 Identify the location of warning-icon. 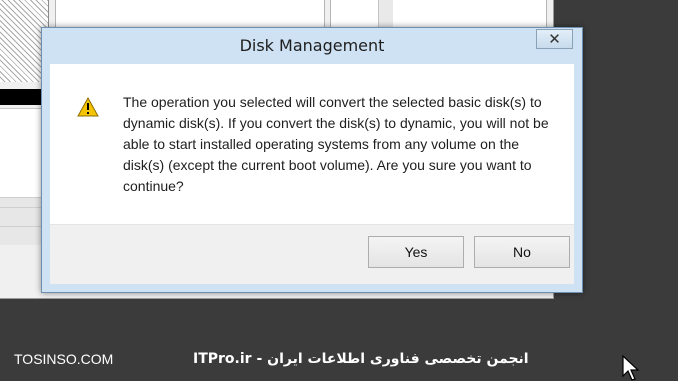
(88, 107).